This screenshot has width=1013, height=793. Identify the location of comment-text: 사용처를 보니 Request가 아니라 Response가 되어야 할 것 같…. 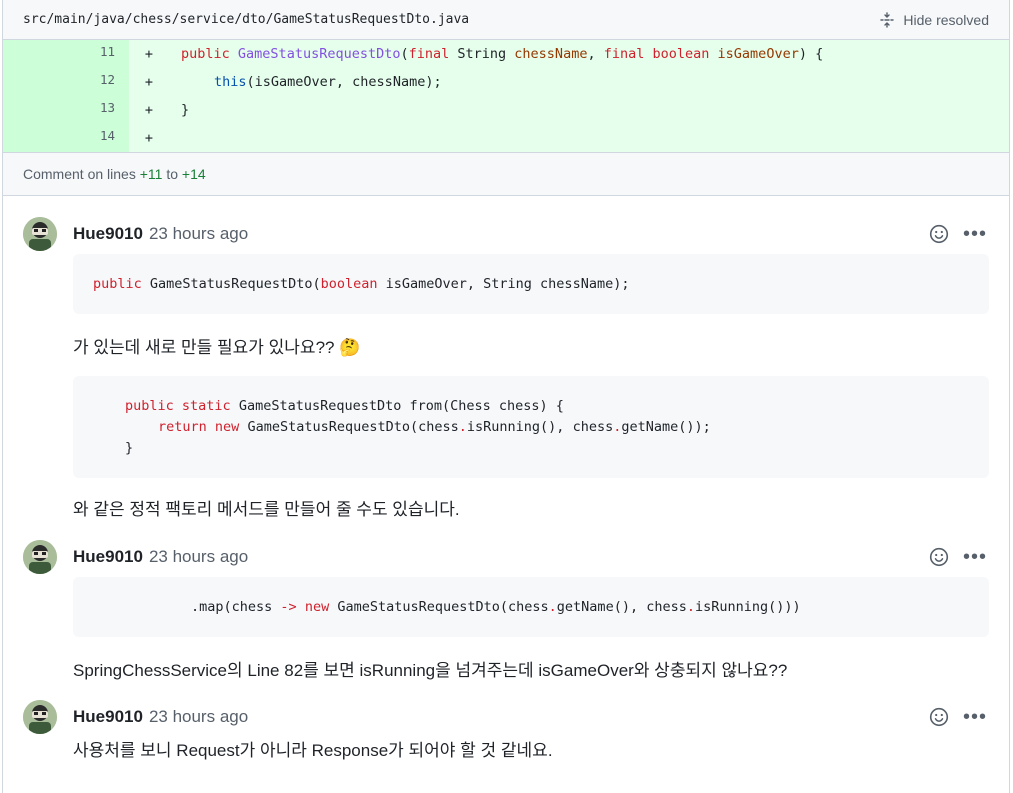
(313, 750).